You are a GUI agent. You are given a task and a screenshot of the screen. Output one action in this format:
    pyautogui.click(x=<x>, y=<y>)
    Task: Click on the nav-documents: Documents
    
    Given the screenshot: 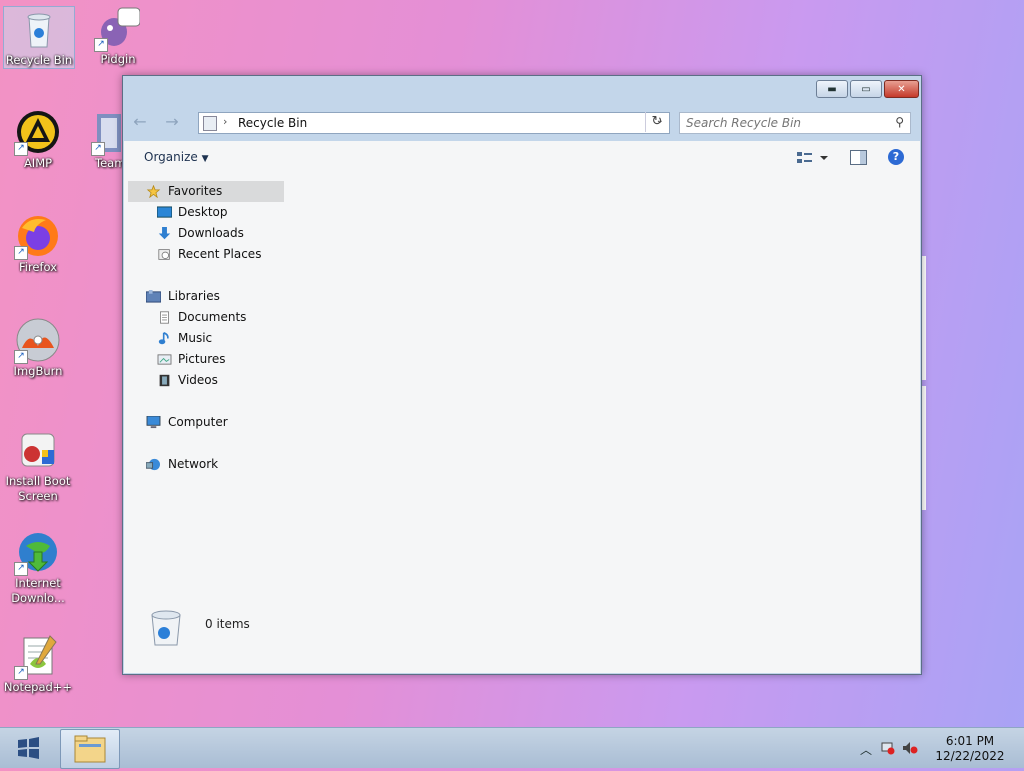 What is the action you would take?
    pyautogui.click(x=206, y=317)
    